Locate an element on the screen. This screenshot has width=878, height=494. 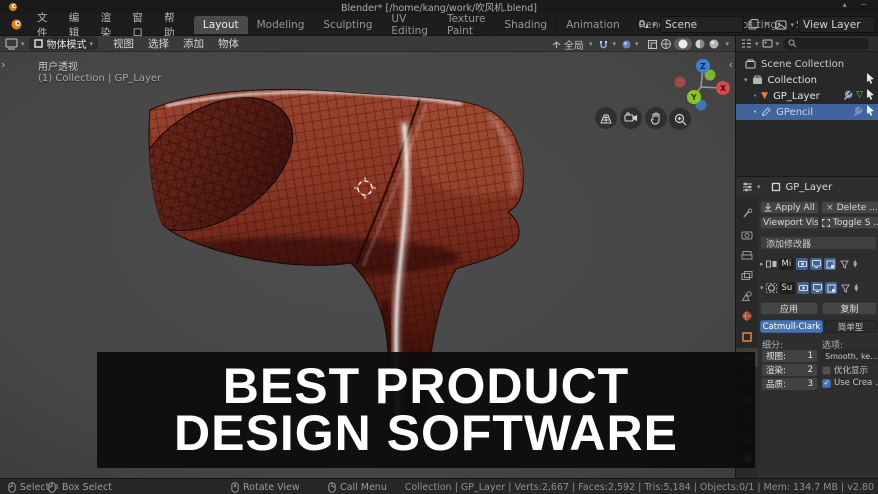
render-subdiv-field: 渲染: 2 is located at coordinates (789, 370).